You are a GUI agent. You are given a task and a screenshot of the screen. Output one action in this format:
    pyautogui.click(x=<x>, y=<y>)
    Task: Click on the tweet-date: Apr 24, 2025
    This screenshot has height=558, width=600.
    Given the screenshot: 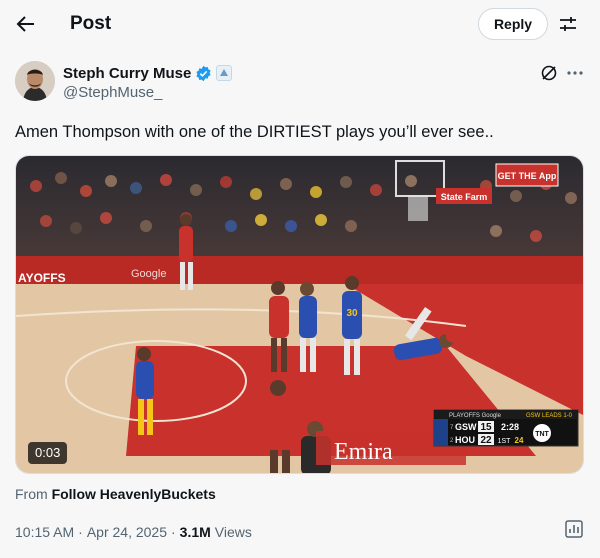 What is the action you would take?
    pyautogui.click(x=127, y=532)
    